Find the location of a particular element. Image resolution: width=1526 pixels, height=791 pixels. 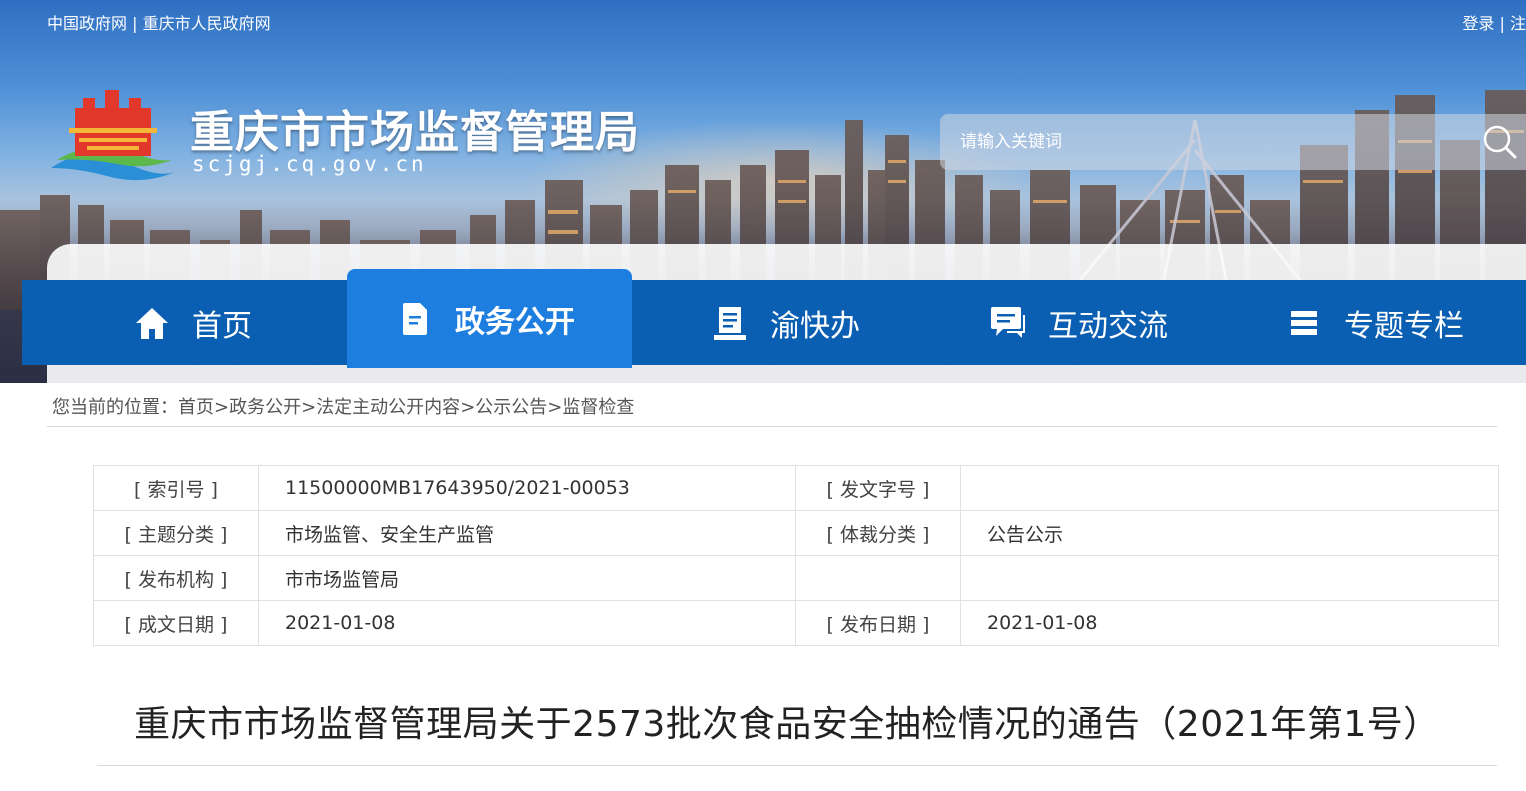

main-nav: 首页 政务公开 渝快办 互动交流 专题专栏 is located at coordinates (774, 318).